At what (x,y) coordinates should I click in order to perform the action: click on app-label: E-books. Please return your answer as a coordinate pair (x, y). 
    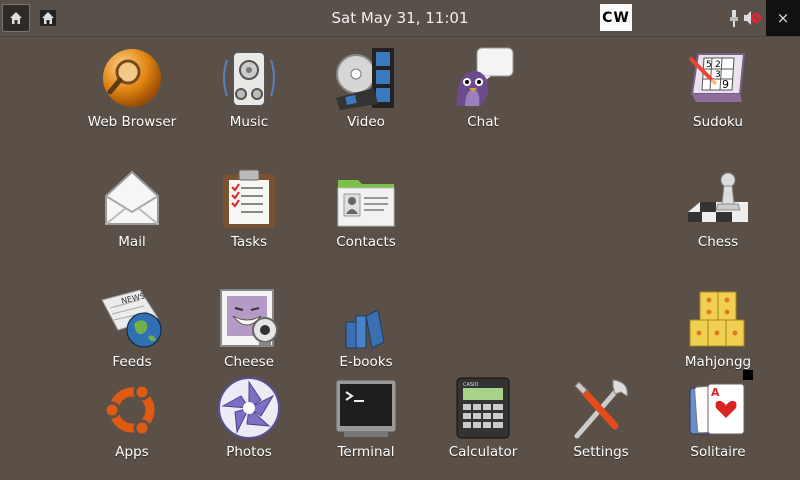
    Looking at the image, I should click on (366, 362).